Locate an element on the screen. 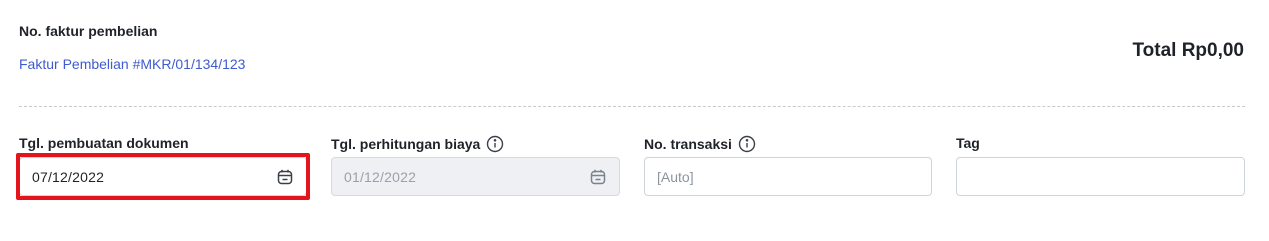 This screenshot has width=1269, height=241. tag-label-text: Tag is located at coordinates (968, 143).